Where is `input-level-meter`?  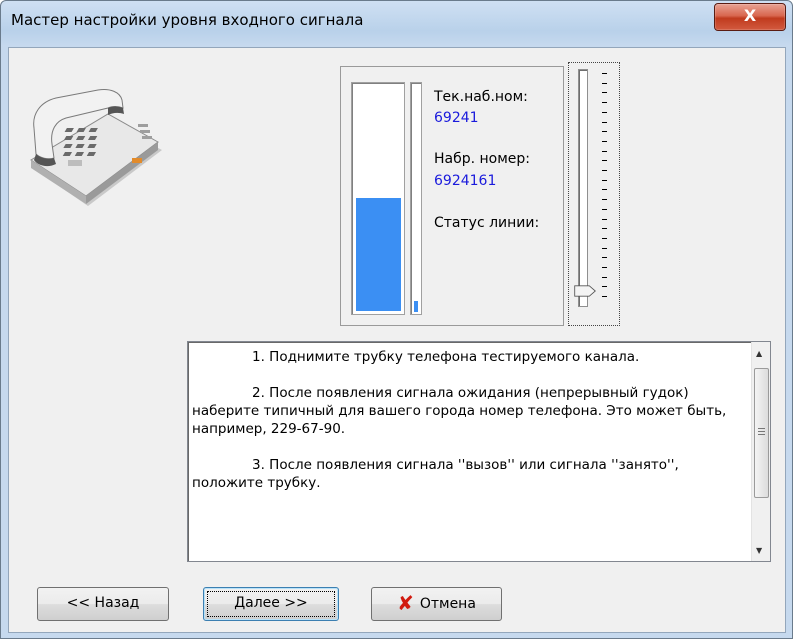 input-level-meter is located at coordinates (378, 198).